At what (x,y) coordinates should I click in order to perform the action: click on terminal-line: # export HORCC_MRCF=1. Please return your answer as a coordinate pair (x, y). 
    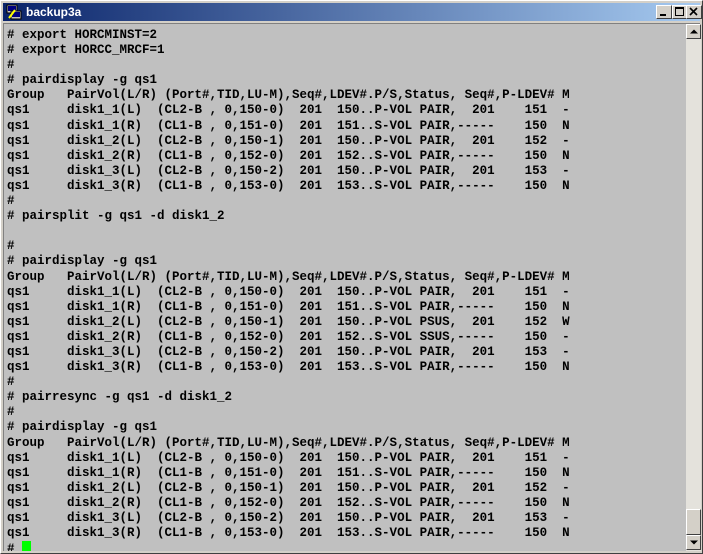
    Looking at the image, I should click on (86, 50).